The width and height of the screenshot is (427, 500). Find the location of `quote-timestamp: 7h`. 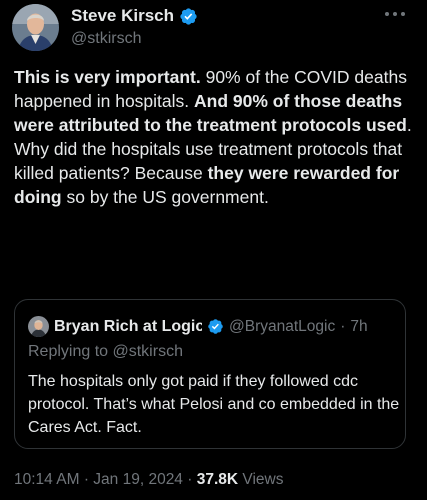

quote-timestamp: 7h is located at coordinates (358, 327).